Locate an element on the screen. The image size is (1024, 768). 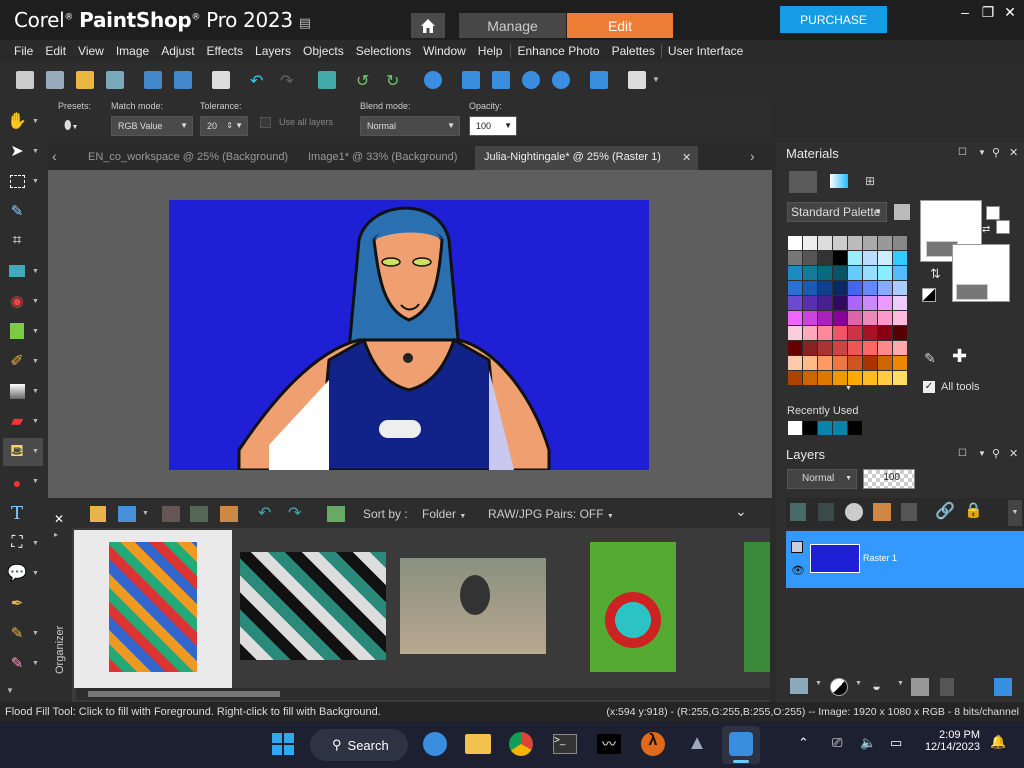
new-layer-icon is located at coordinates (799, 686).